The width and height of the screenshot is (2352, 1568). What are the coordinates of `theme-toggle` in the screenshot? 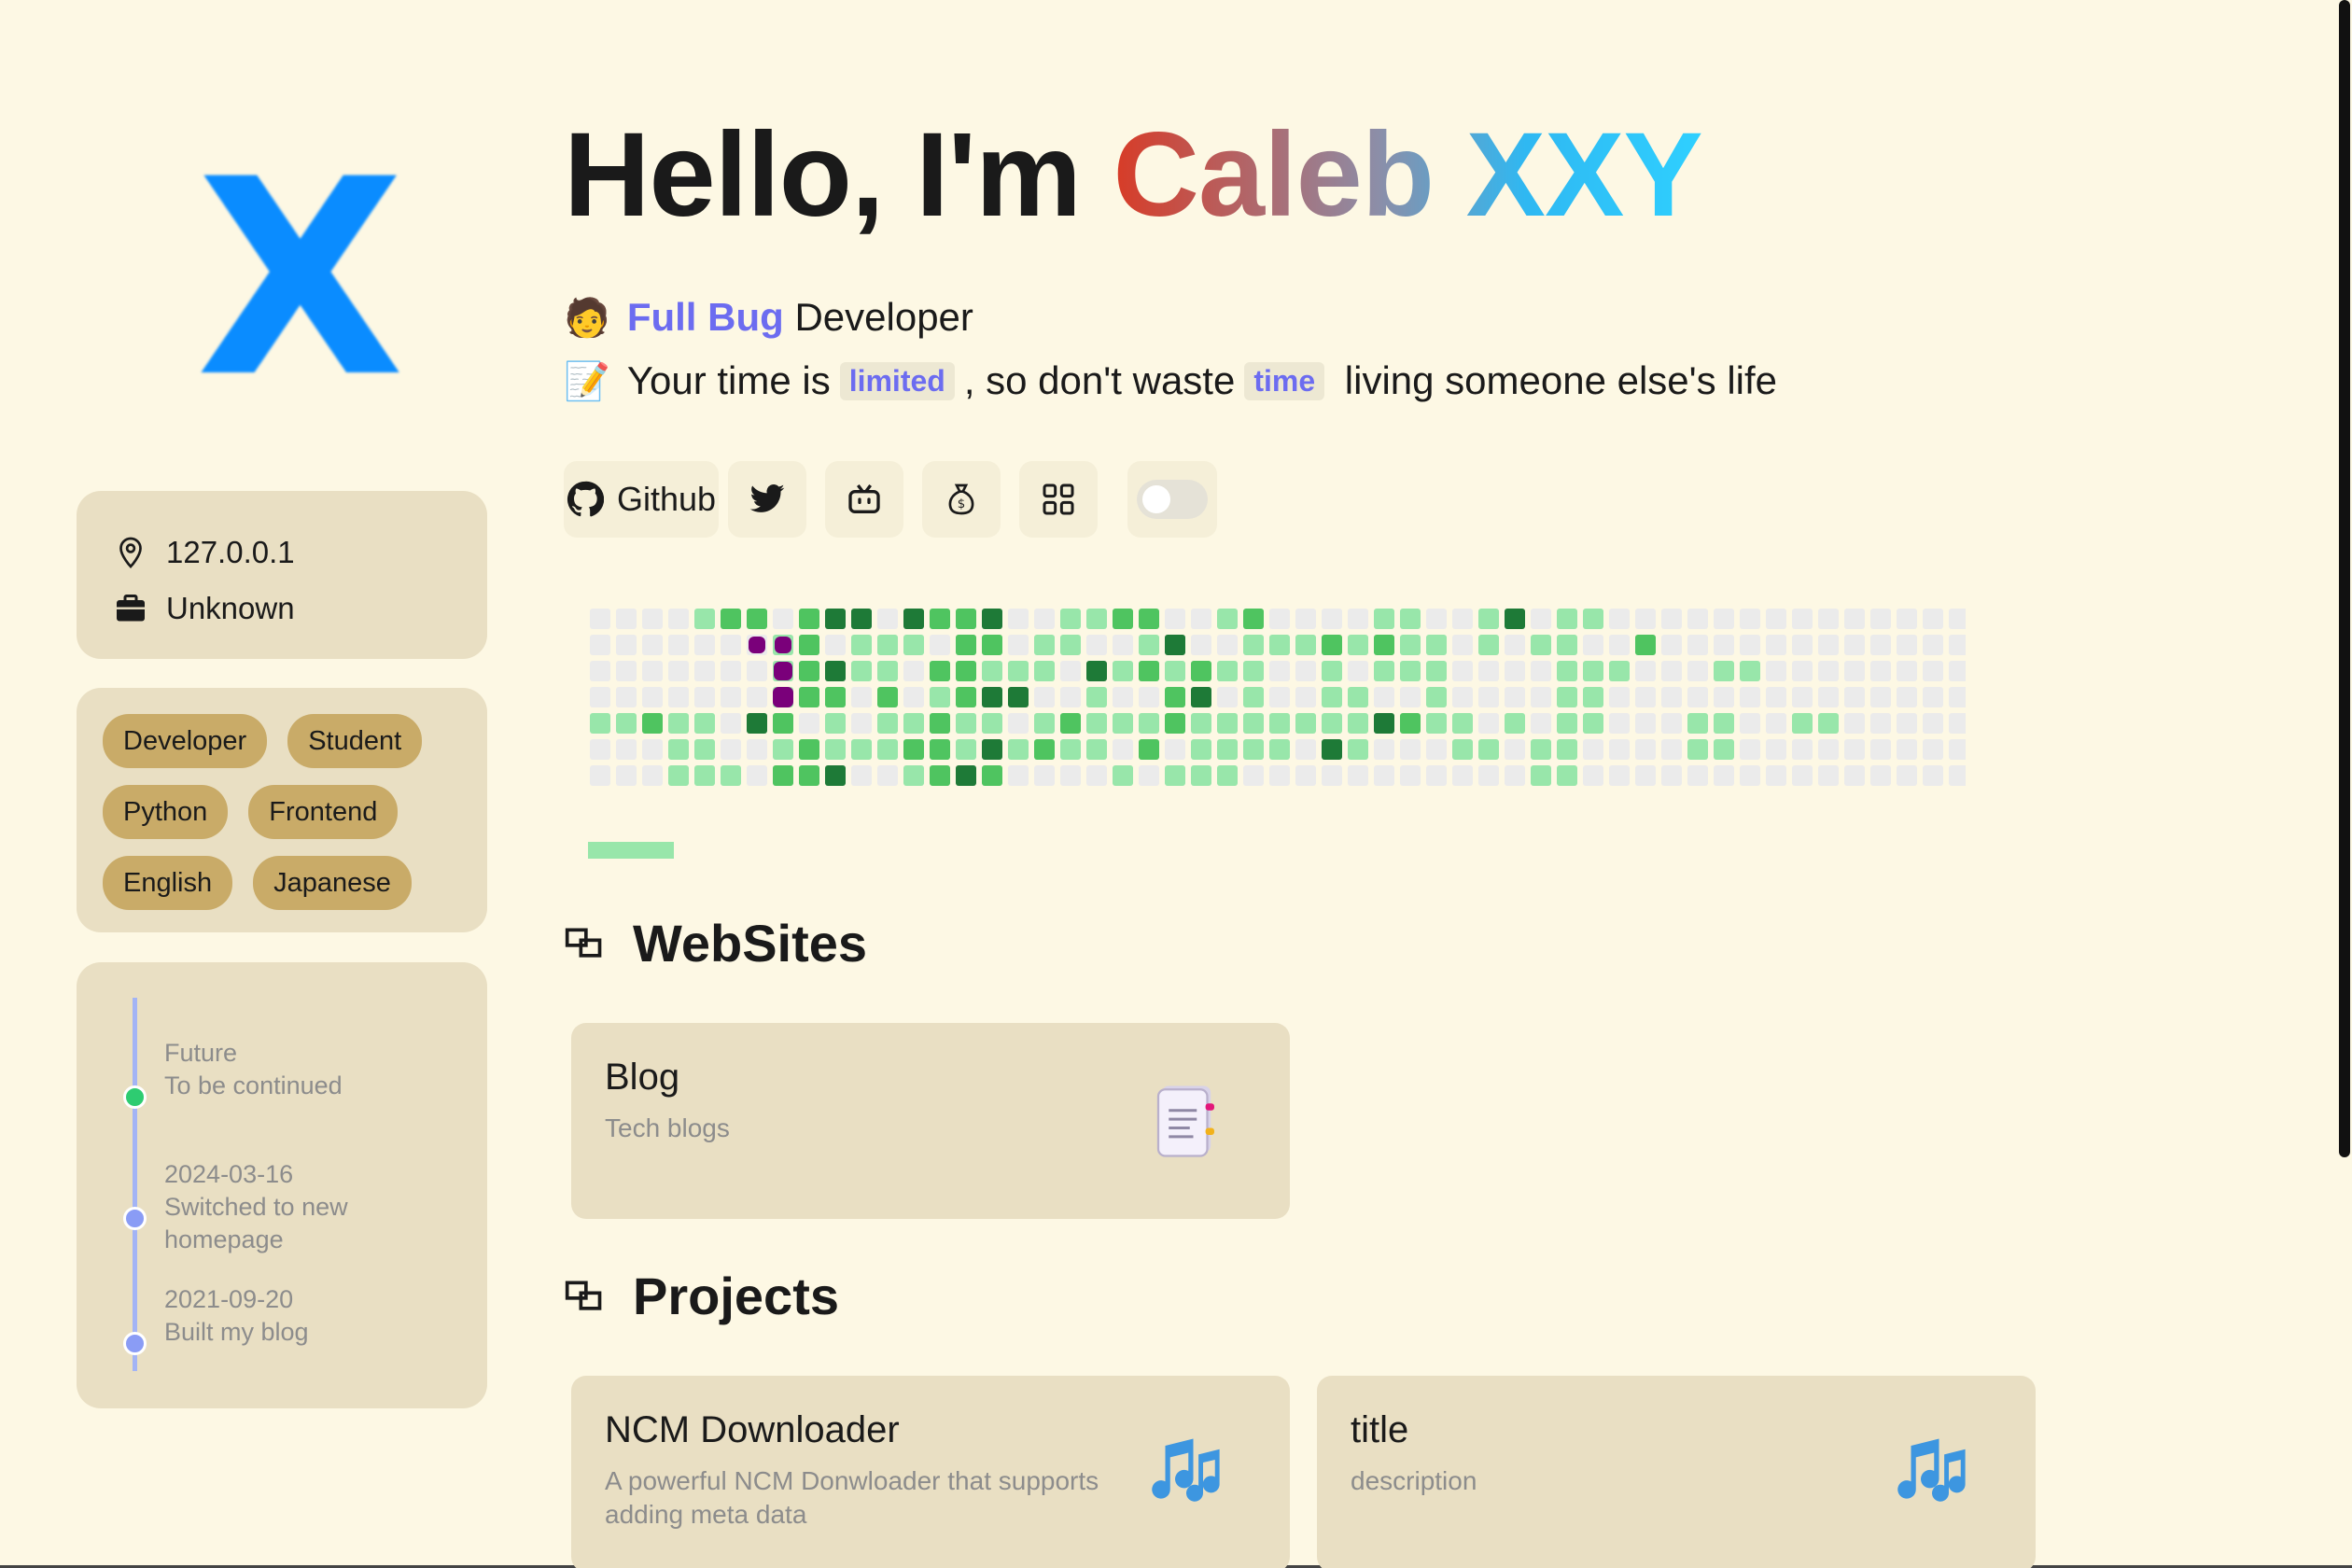 It's located at (1172, 499).